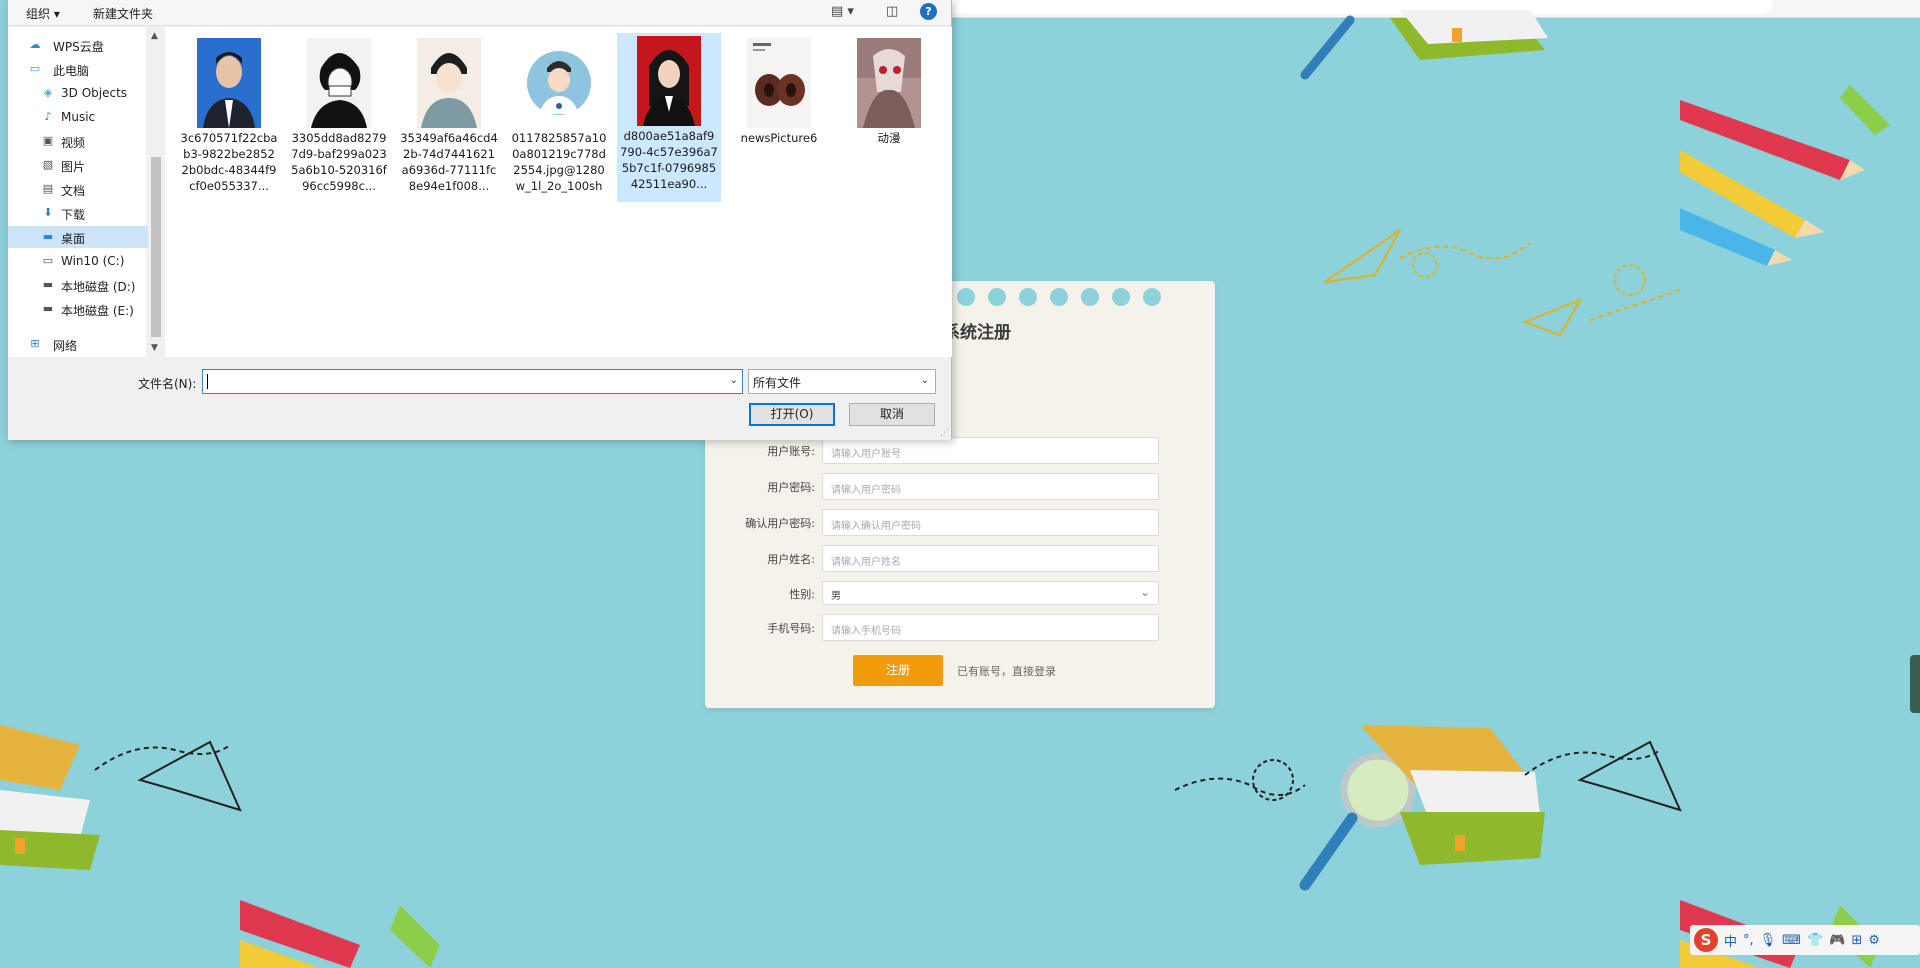 The image size is (1920, 968). I want to click on gender-row: 性别: 男, so click(960, 595).